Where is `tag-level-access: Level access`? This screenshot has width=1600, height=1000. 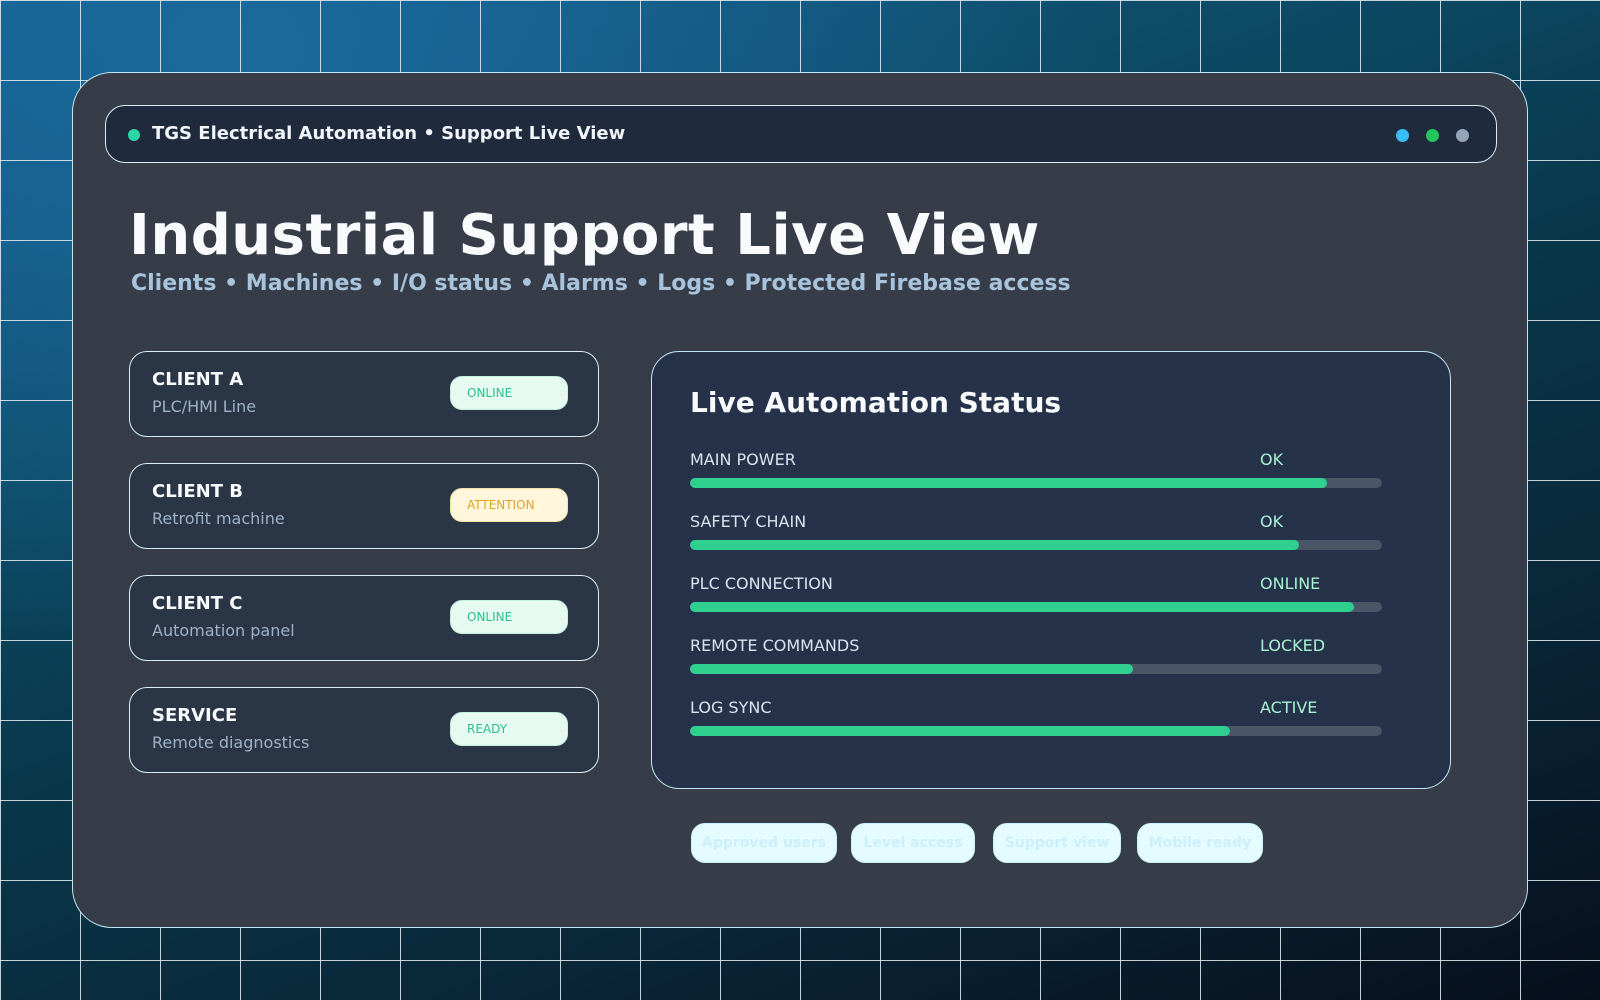 tag-level-access: Level access is located at coordinates (913, 843).